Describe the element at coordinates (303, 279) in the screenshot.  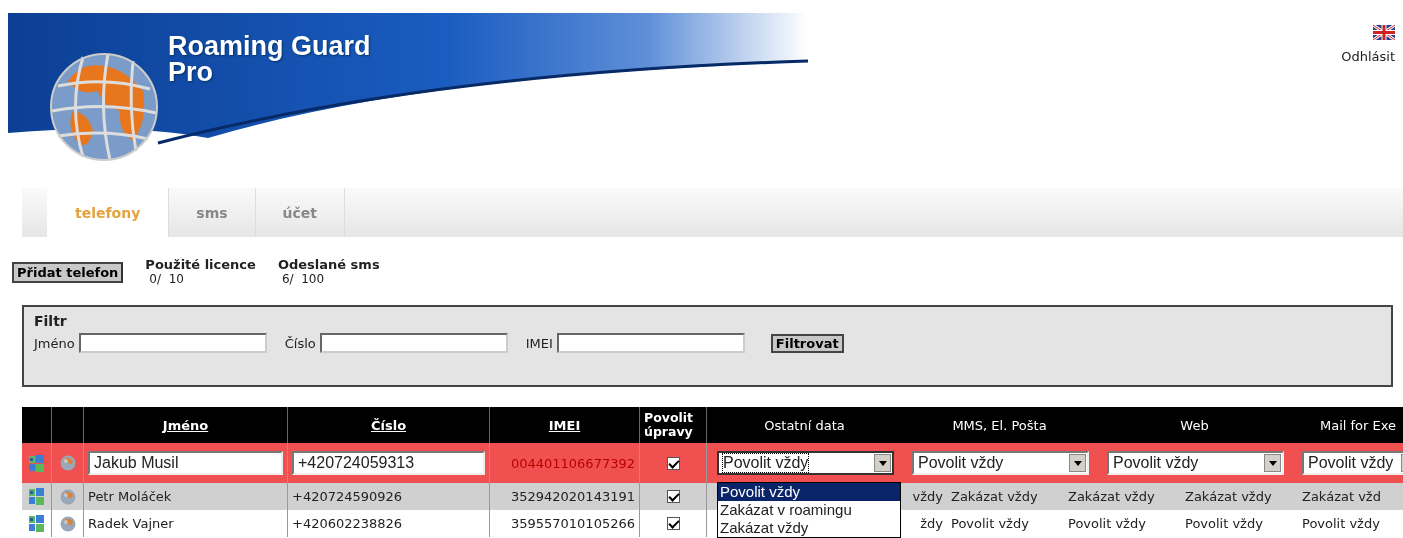
I see `stat-value: 6/ 100` at that location.